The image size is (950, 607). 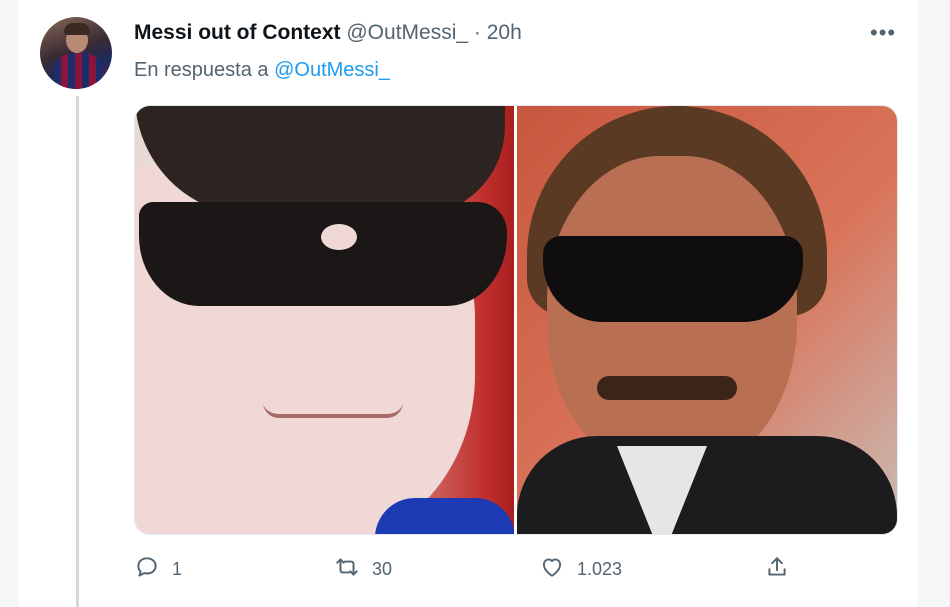 I want to click on retweet-icon, so click(x=347, y=569).